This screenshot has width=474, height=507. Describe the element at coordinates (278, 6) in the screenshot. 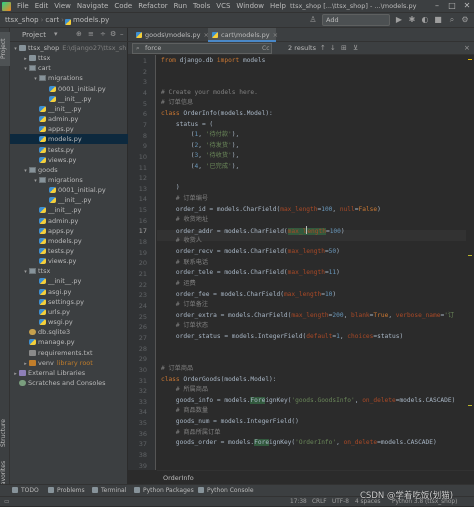

I see `menu-help: Help` at that location.